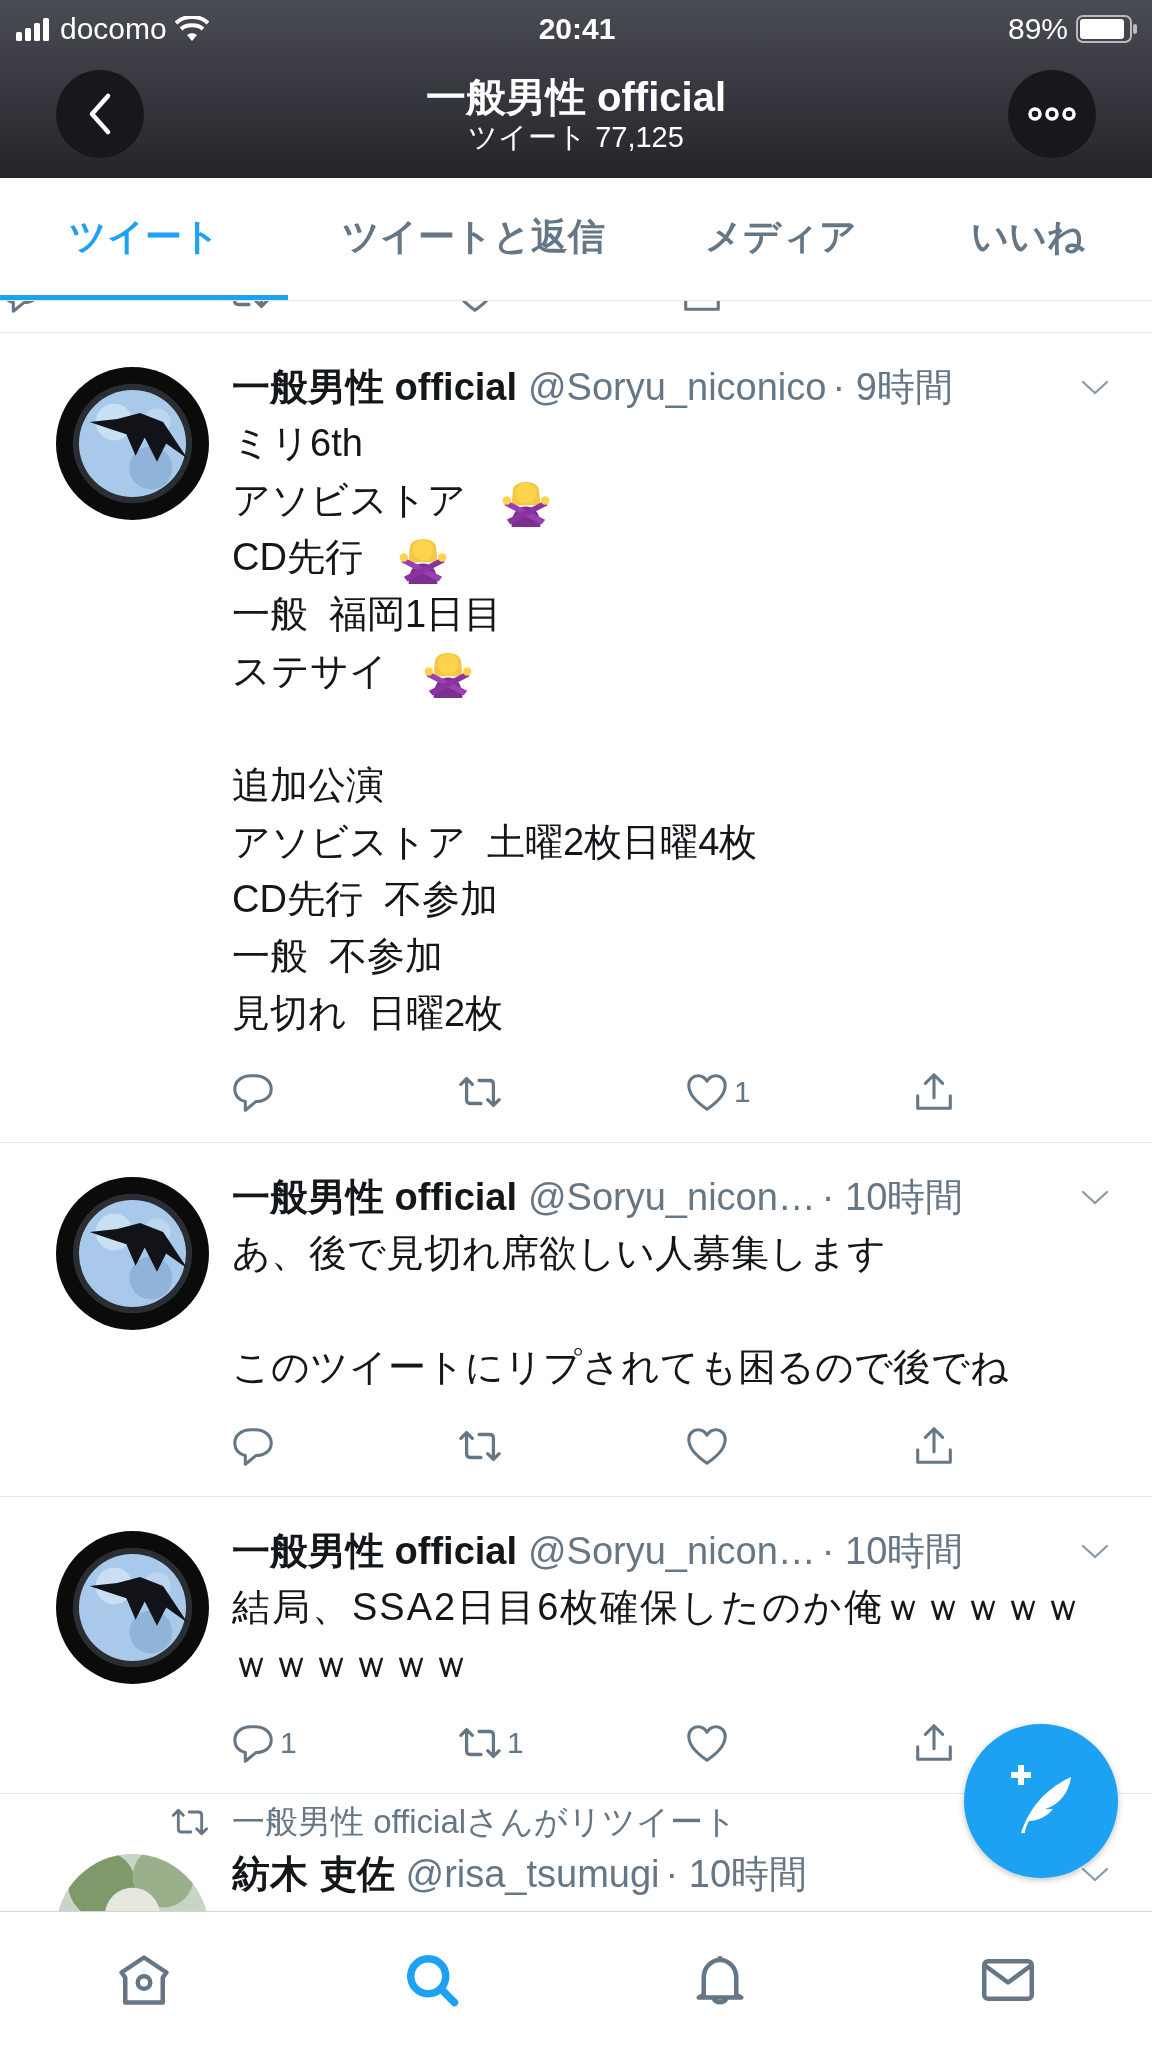 This screenshot has width=1152, height=2048. Describe the element at coordinates (288, 1743) in the screenshot. I see `reply-count: 1` at that location.